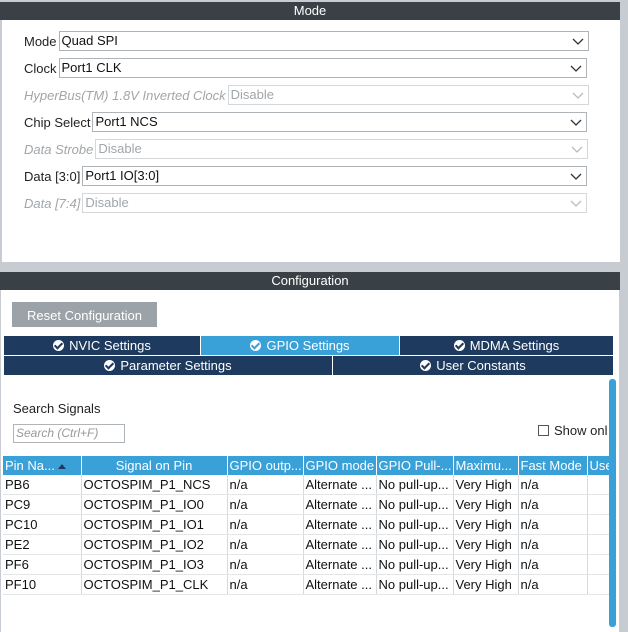  I want to click on data-3-0-row: Data [3:0] Port1 IO[3:0], so click(306, 176).